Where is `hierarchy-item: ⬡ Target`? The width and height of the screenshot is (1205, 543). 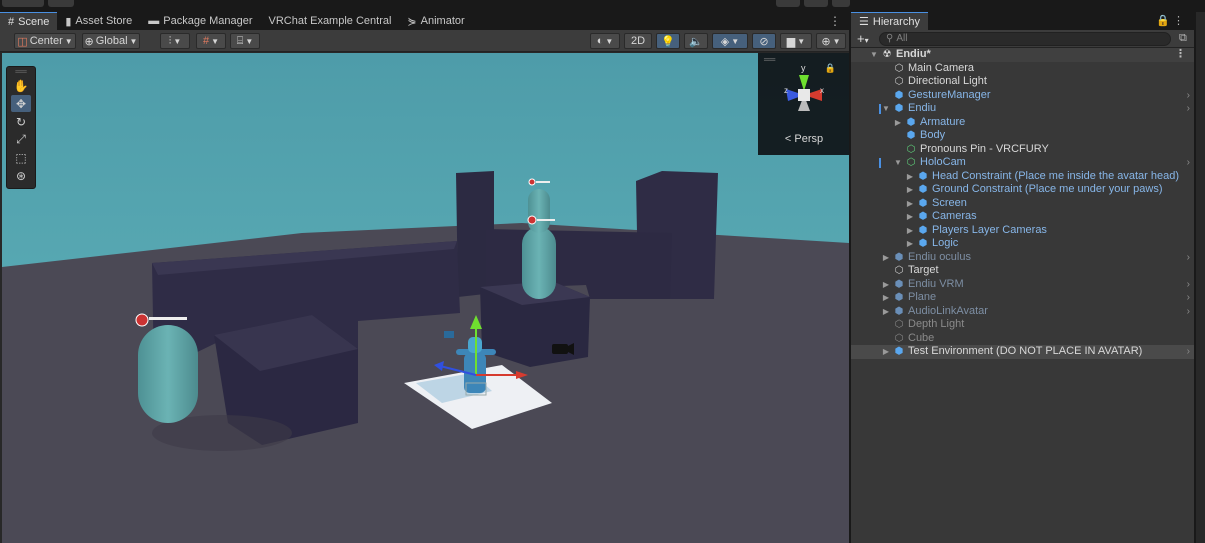
hierarchy-item: ⬡ Target is located at coordinates (1022, 271).